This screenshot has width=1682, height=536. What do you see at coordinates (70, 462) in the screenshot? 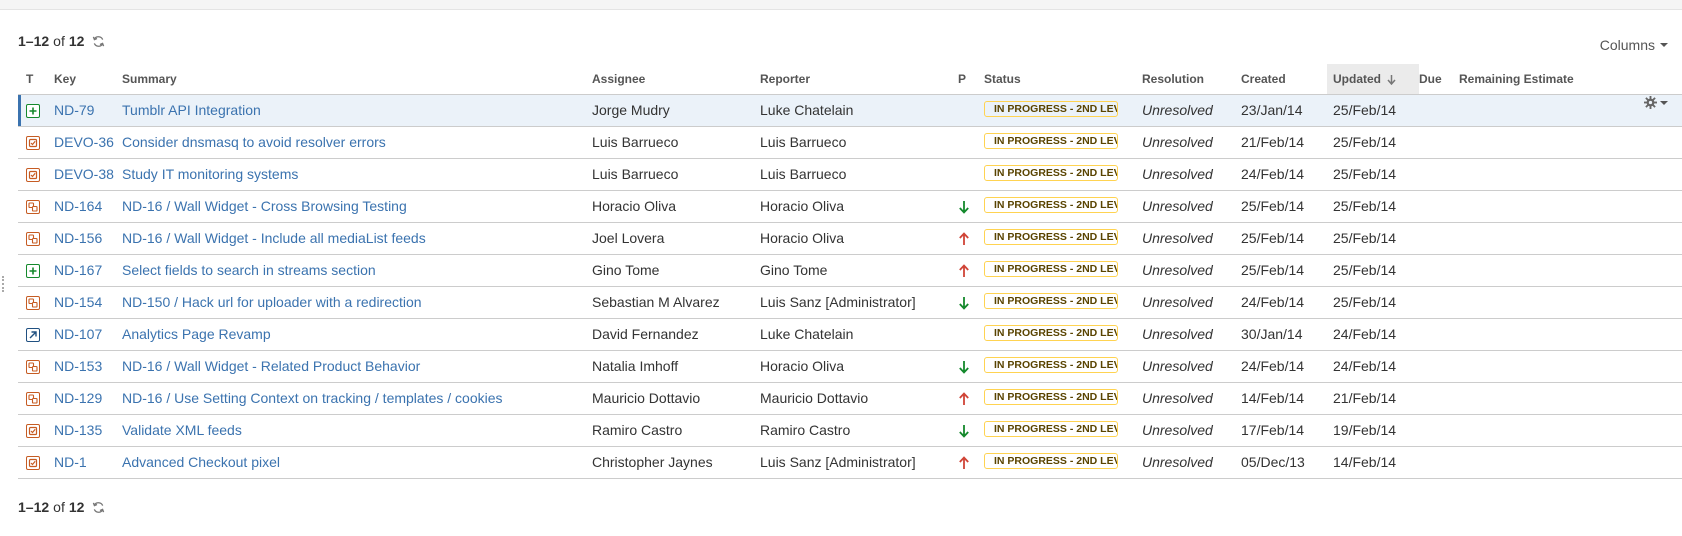
I see `issue-key-link: ND-1` at bounding box center [70, 462].